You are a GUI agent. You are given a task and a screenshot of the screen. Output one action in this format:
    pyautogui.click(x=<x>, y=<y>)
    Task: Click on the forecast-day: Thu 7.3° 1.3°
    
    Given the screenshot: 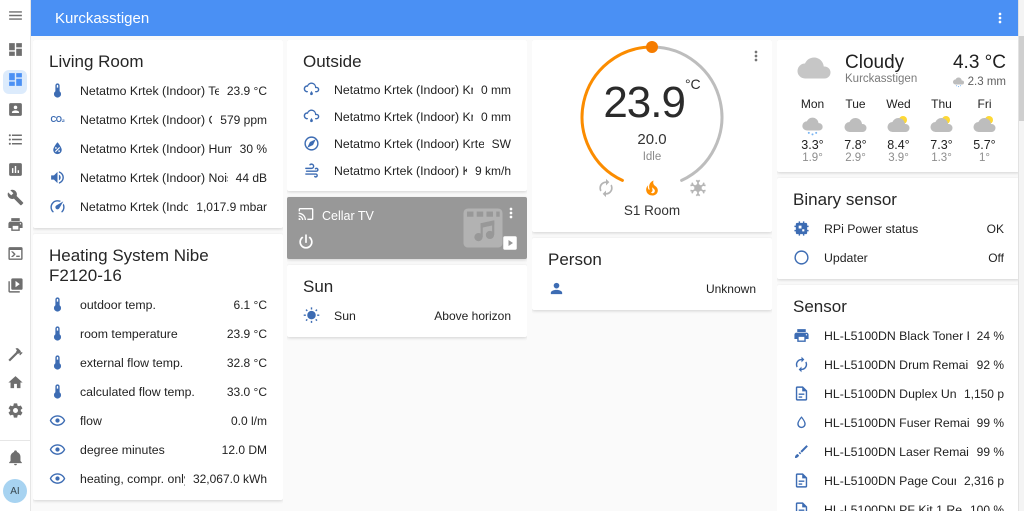 What is the action you would take?
    pyautogui.click(x=941, y=130)
    